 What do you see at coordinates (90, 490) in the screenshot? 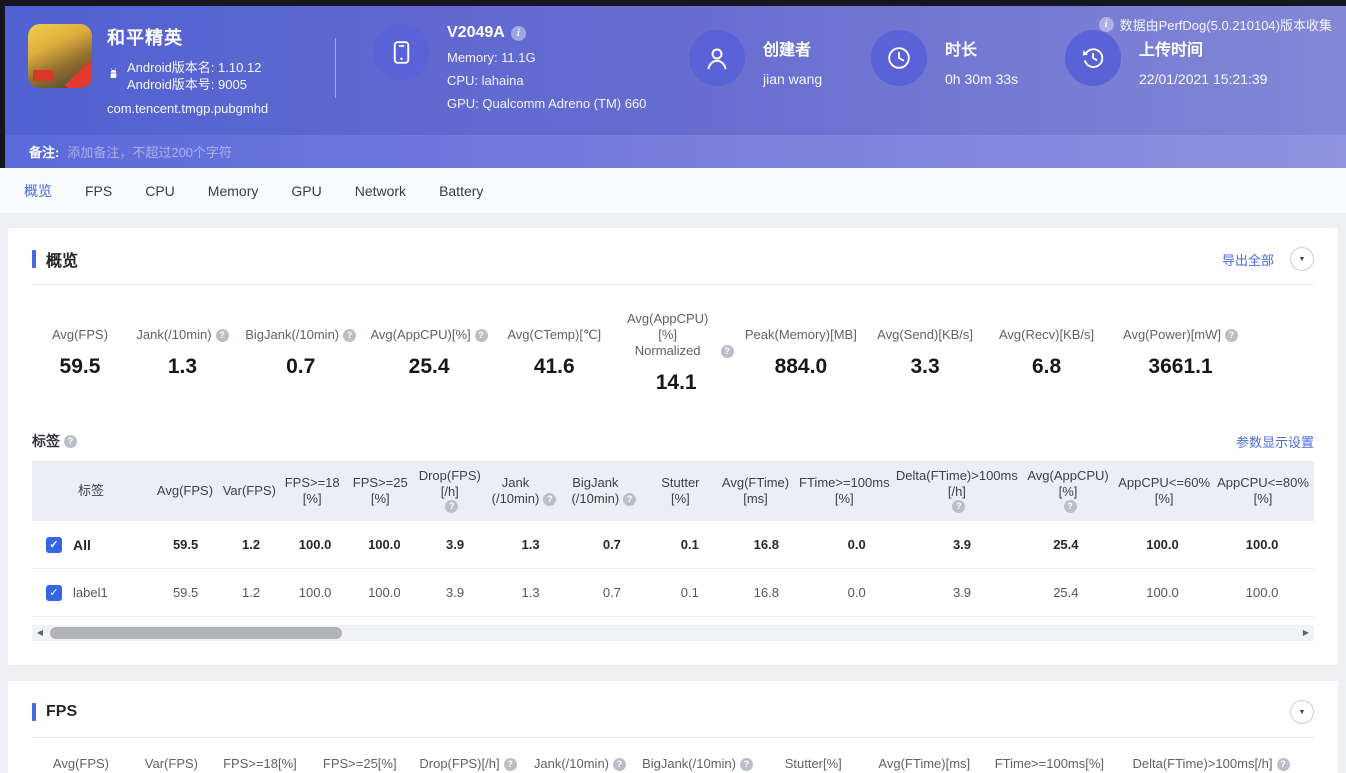
I see `column-header-label: 标签` at bounding box center [90, 490].